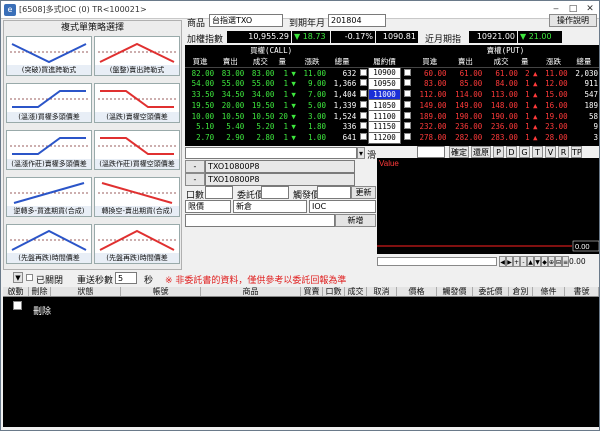 Image resolution: width=600 pixels, height=431 pixels. What do you see at coordinates (126, 278) in the screenshot?
I see `reset-seconds-input: 5` at bounding box center [126, 278].